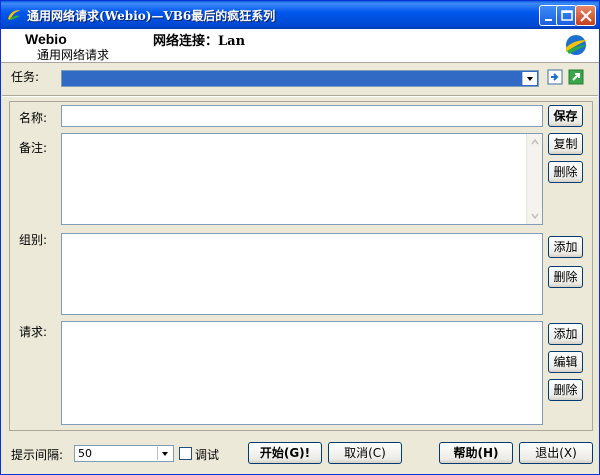  Describe the element at coordinates (535, 216) in the screenshot. I see `scroll-down-icon` at that location.